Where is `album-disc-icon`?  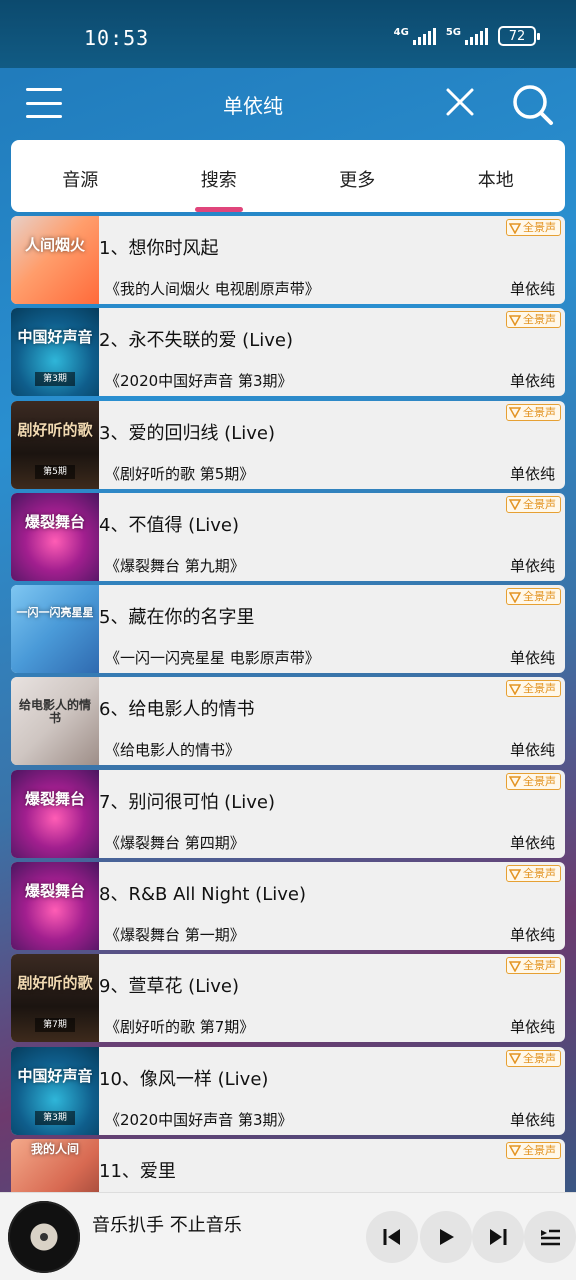 album-disc-icon is located at coordinates (44, 1237).